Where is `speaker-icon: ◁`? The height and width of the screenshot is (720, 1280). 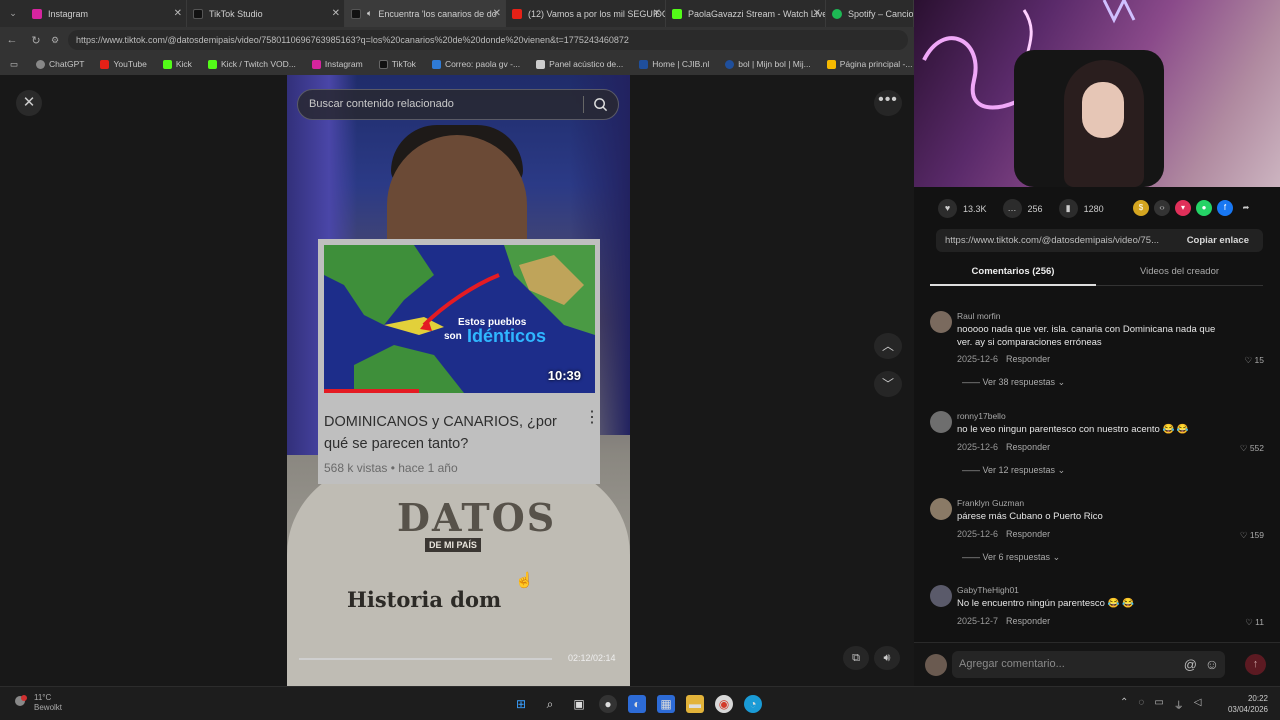
speaker-icon: ◁ is located at coordinates (1198, 704).